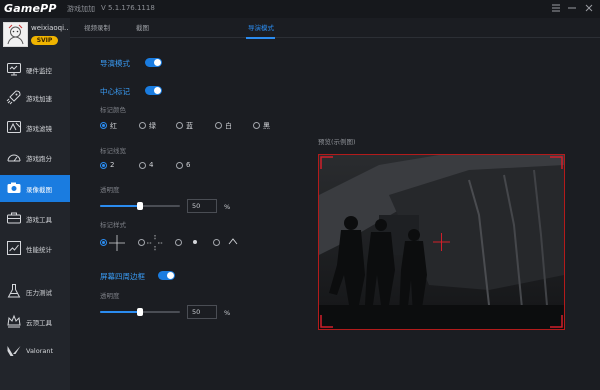  Describe the element at coordinates (141, 242) in the screenshot. I see `style-radio-dashed-cross` at that location.